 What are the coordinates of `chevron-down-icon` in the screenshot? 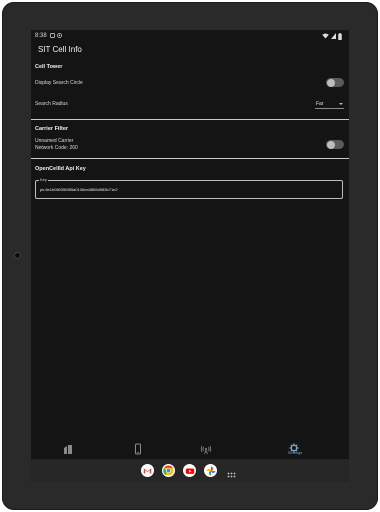 It's located at (341, 104).